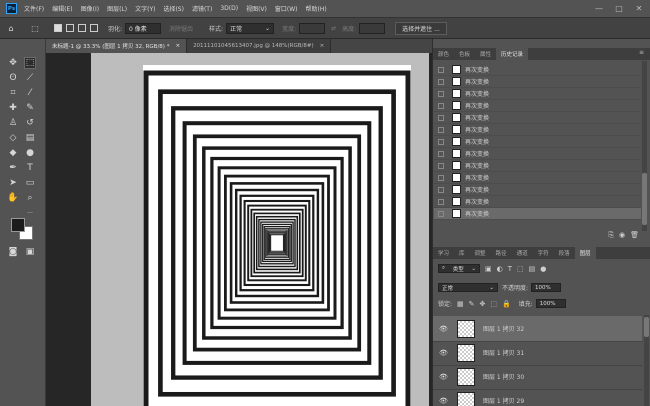 Image resolution: width=650 pixels, height=406 pixels. What do you see at coordinates (13, 168) in the screenshot?
I see `pen-tool-icon: ✒` at bounding box center [13, 168].